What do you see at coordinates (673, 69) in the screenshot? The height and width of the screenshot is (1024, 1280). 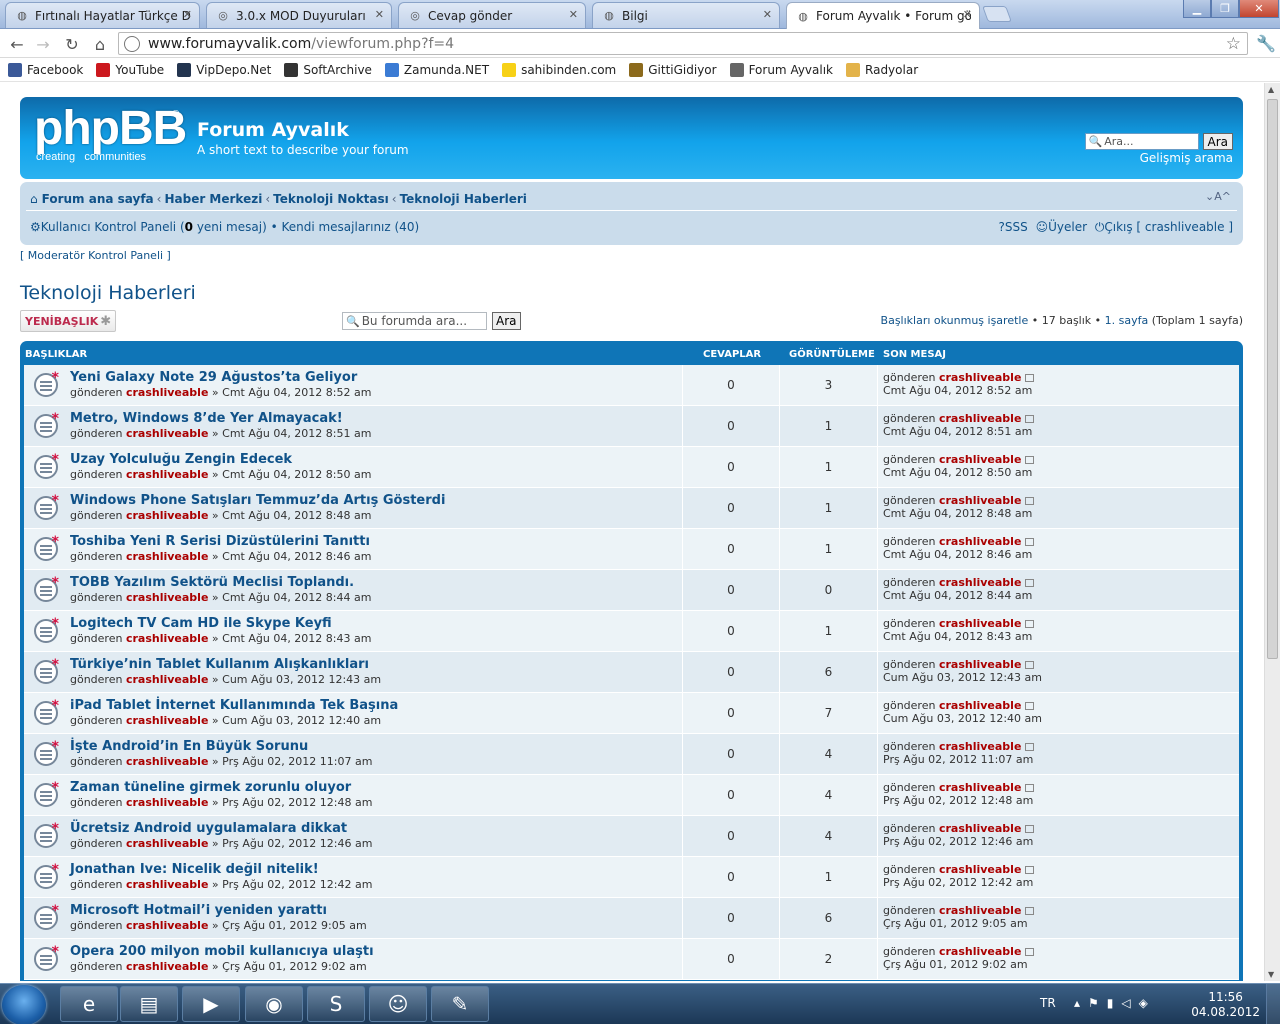 I see `bookmark-item: GittiGidiyor` at bounding box center [673, 69].